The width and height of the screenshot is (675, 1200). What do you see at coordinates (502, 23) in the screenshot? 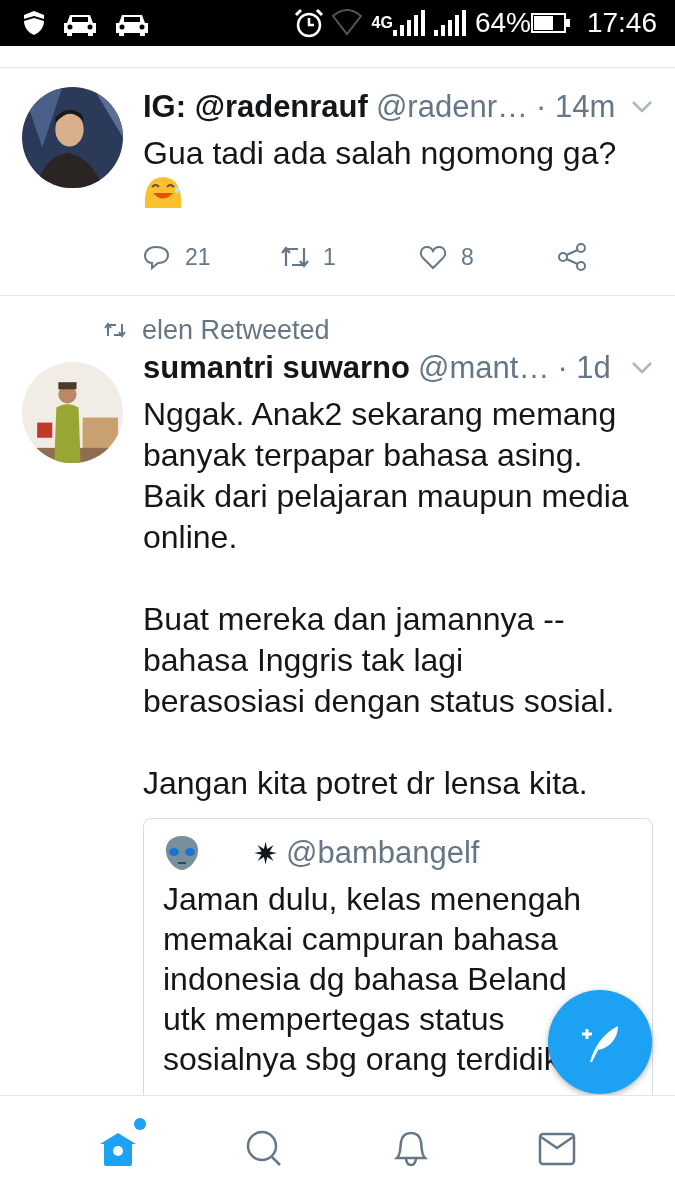
I see `battery-percent: 64%` at bounding box center [502, 23].